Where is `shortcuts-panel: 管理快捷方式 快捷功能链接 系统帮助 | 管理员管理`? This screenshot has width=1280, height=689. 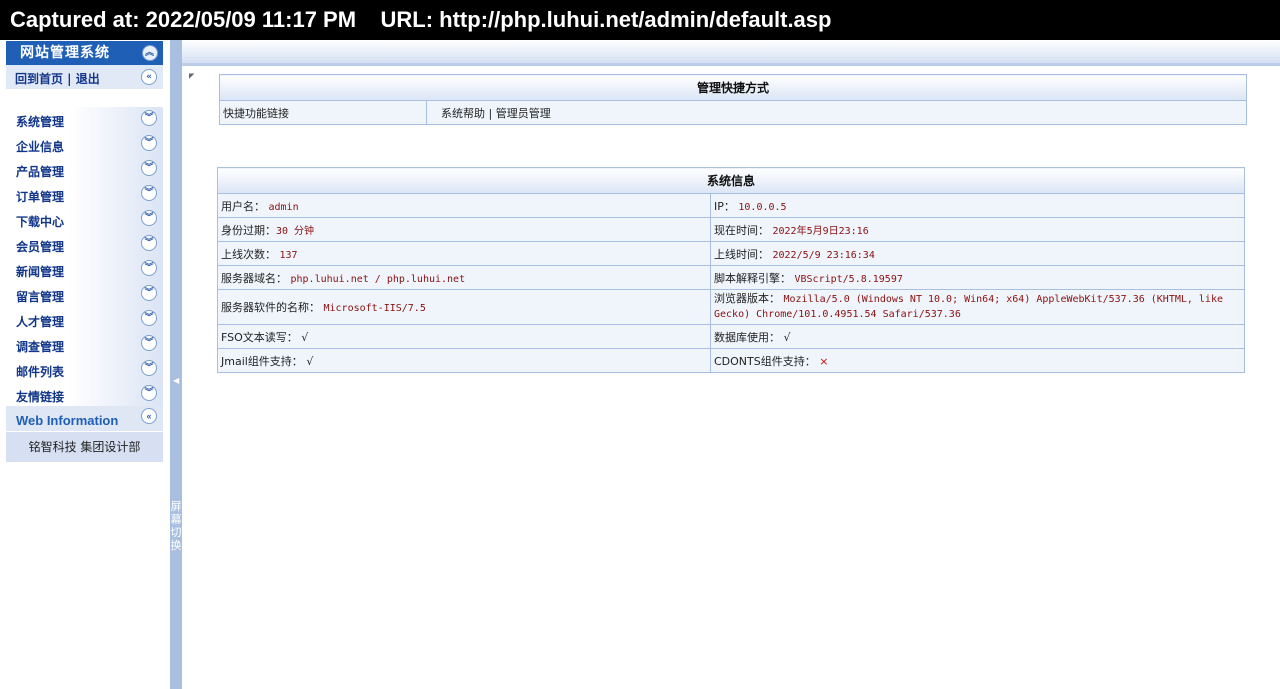
shortcuts-panel: 管理快捷方式 快捷功能链接 系统帮助 | 管理员管理 is located at coordinates (733, 99).